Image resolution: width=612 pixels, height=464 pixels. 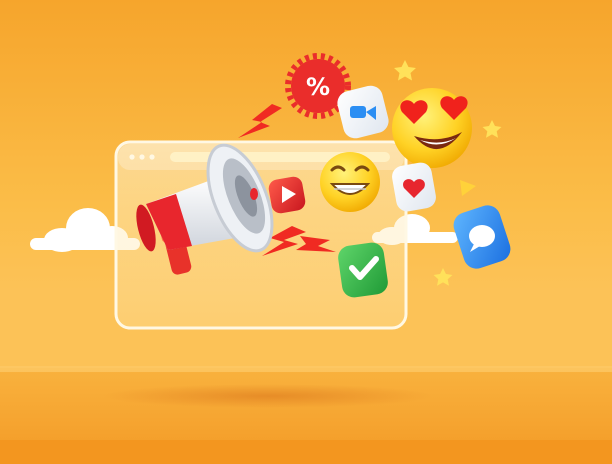 What do you see at coordinates (268, 396) in the screenshot?
I see `drop-shadow` at bounding box center [268, 396].